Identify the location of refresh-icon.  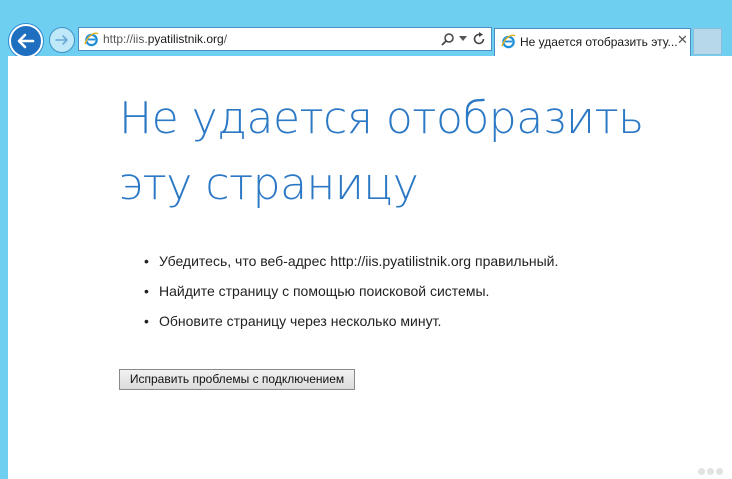
(479, 39).